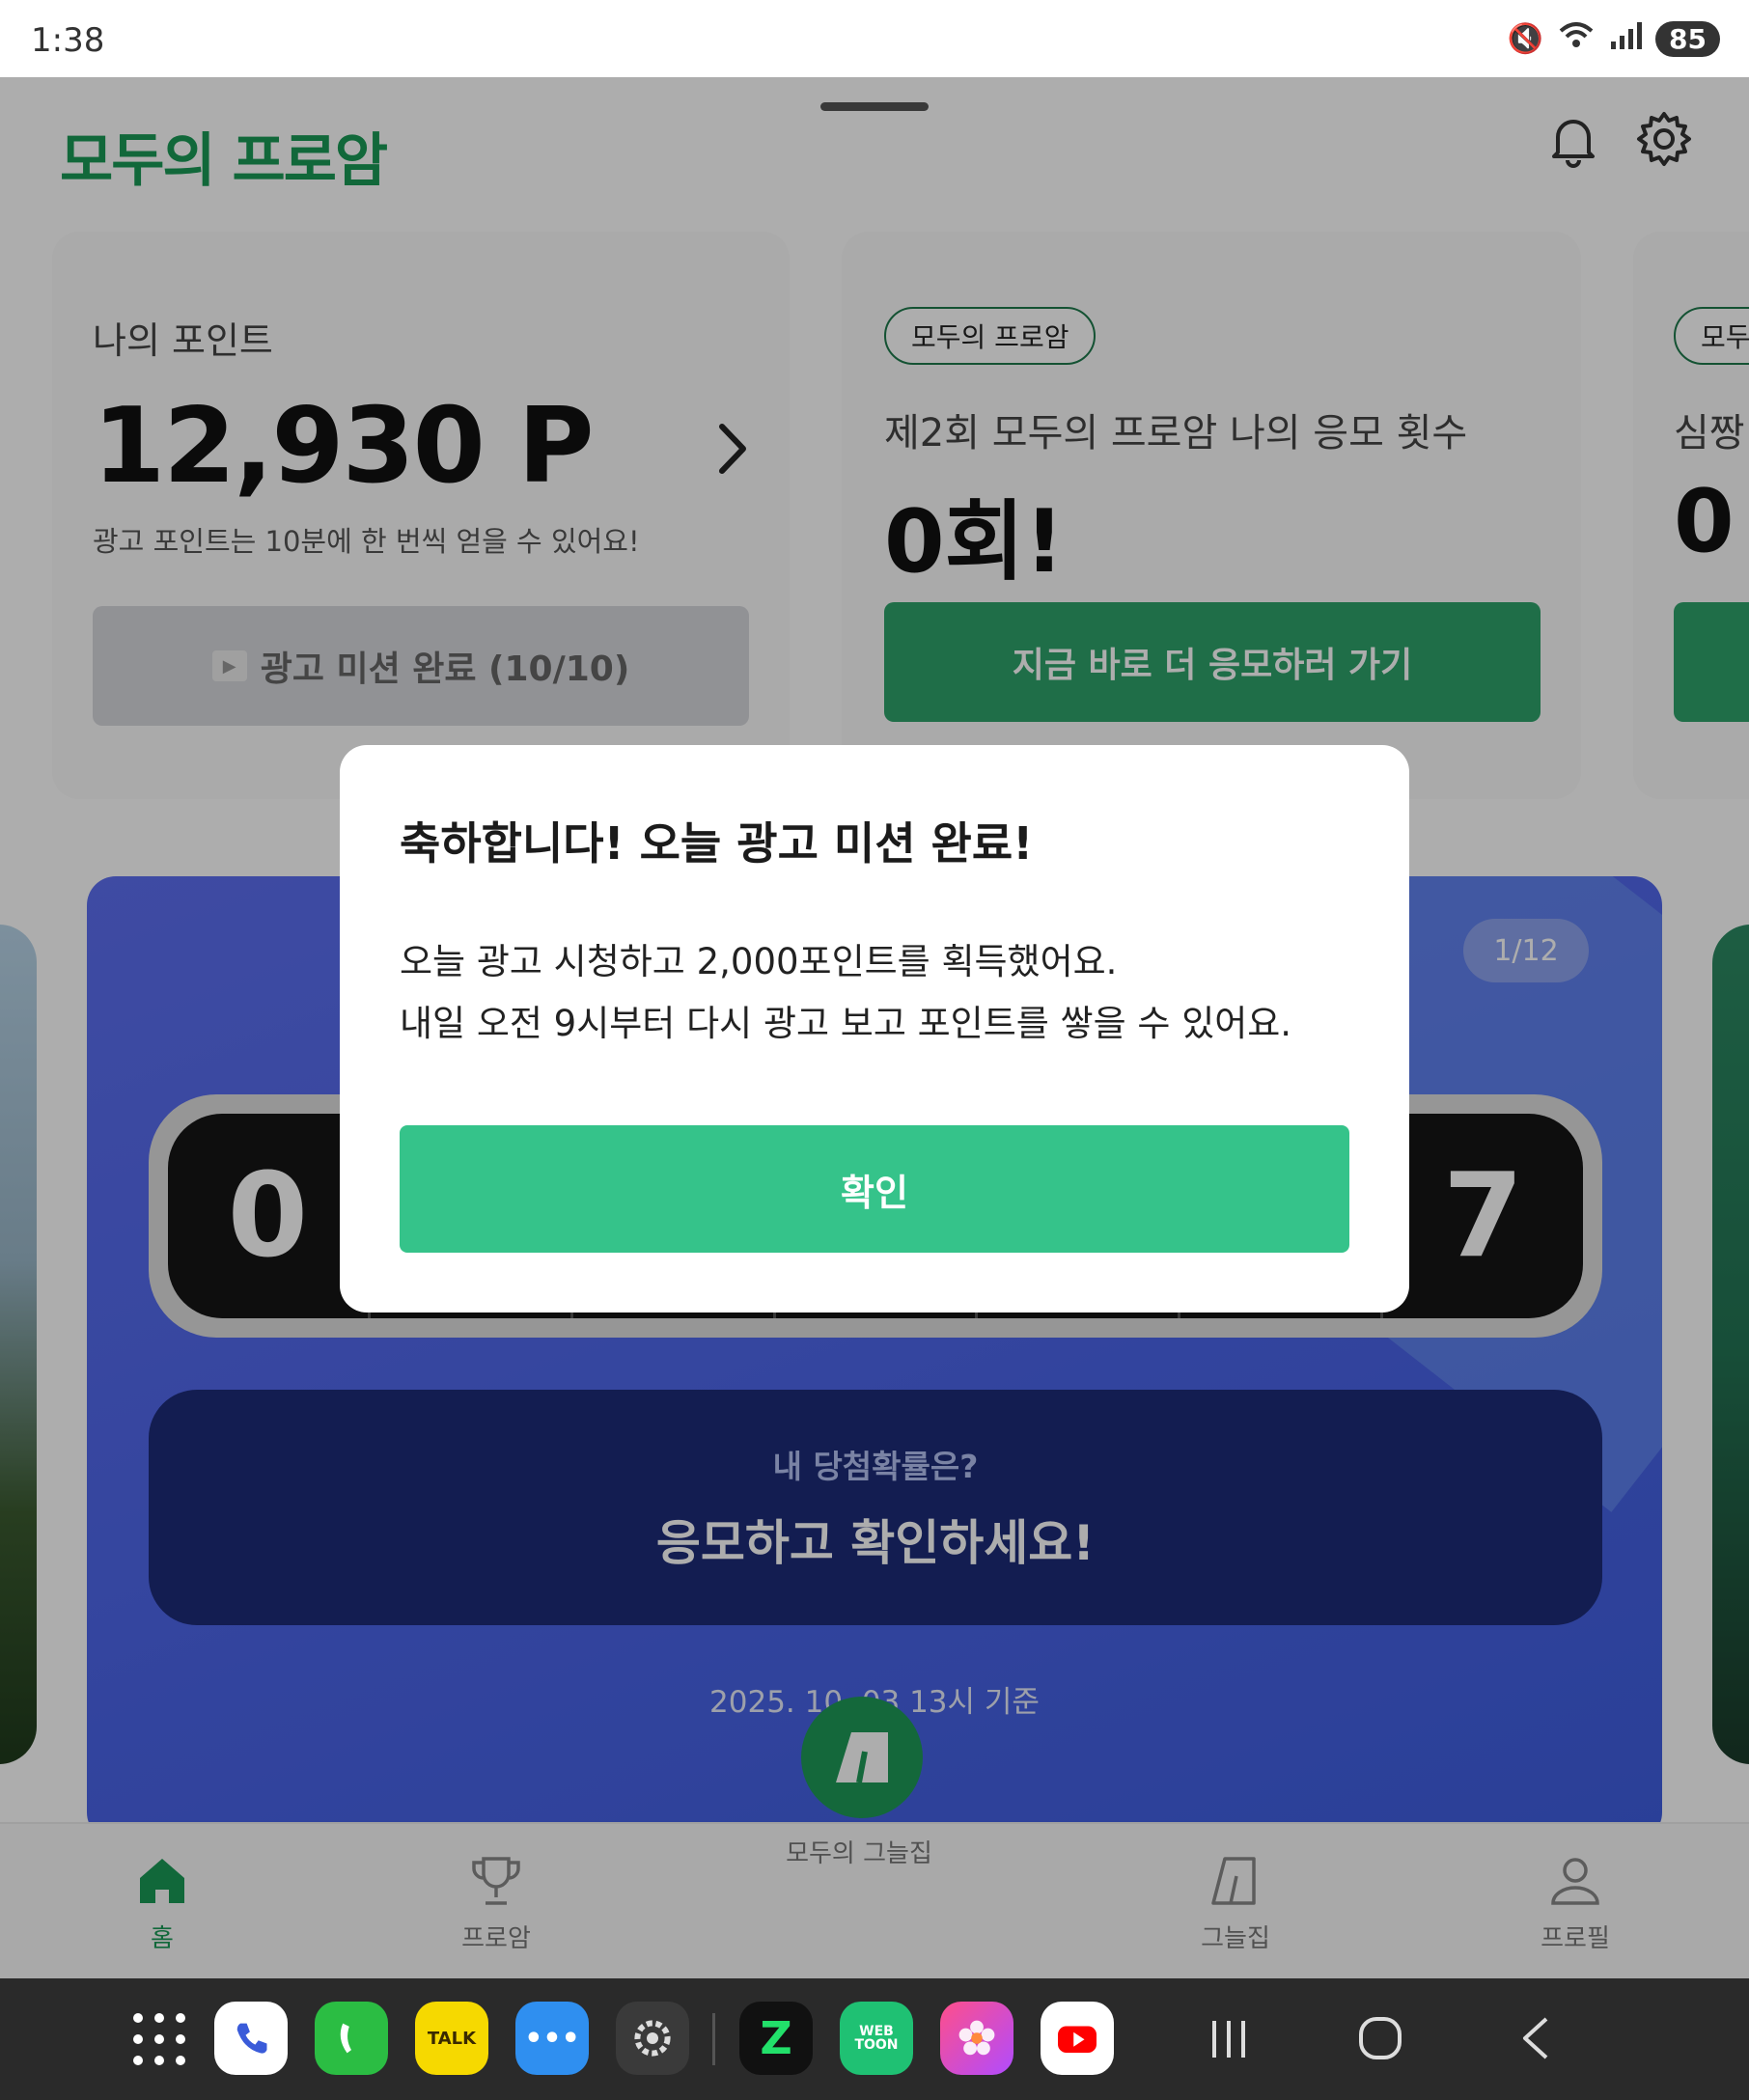 The image size is (1749, 2100). What do you see at coordinates (977, 2038) in the screenshot?
I see `gallery-icon` at bounding box center [977, 2038].